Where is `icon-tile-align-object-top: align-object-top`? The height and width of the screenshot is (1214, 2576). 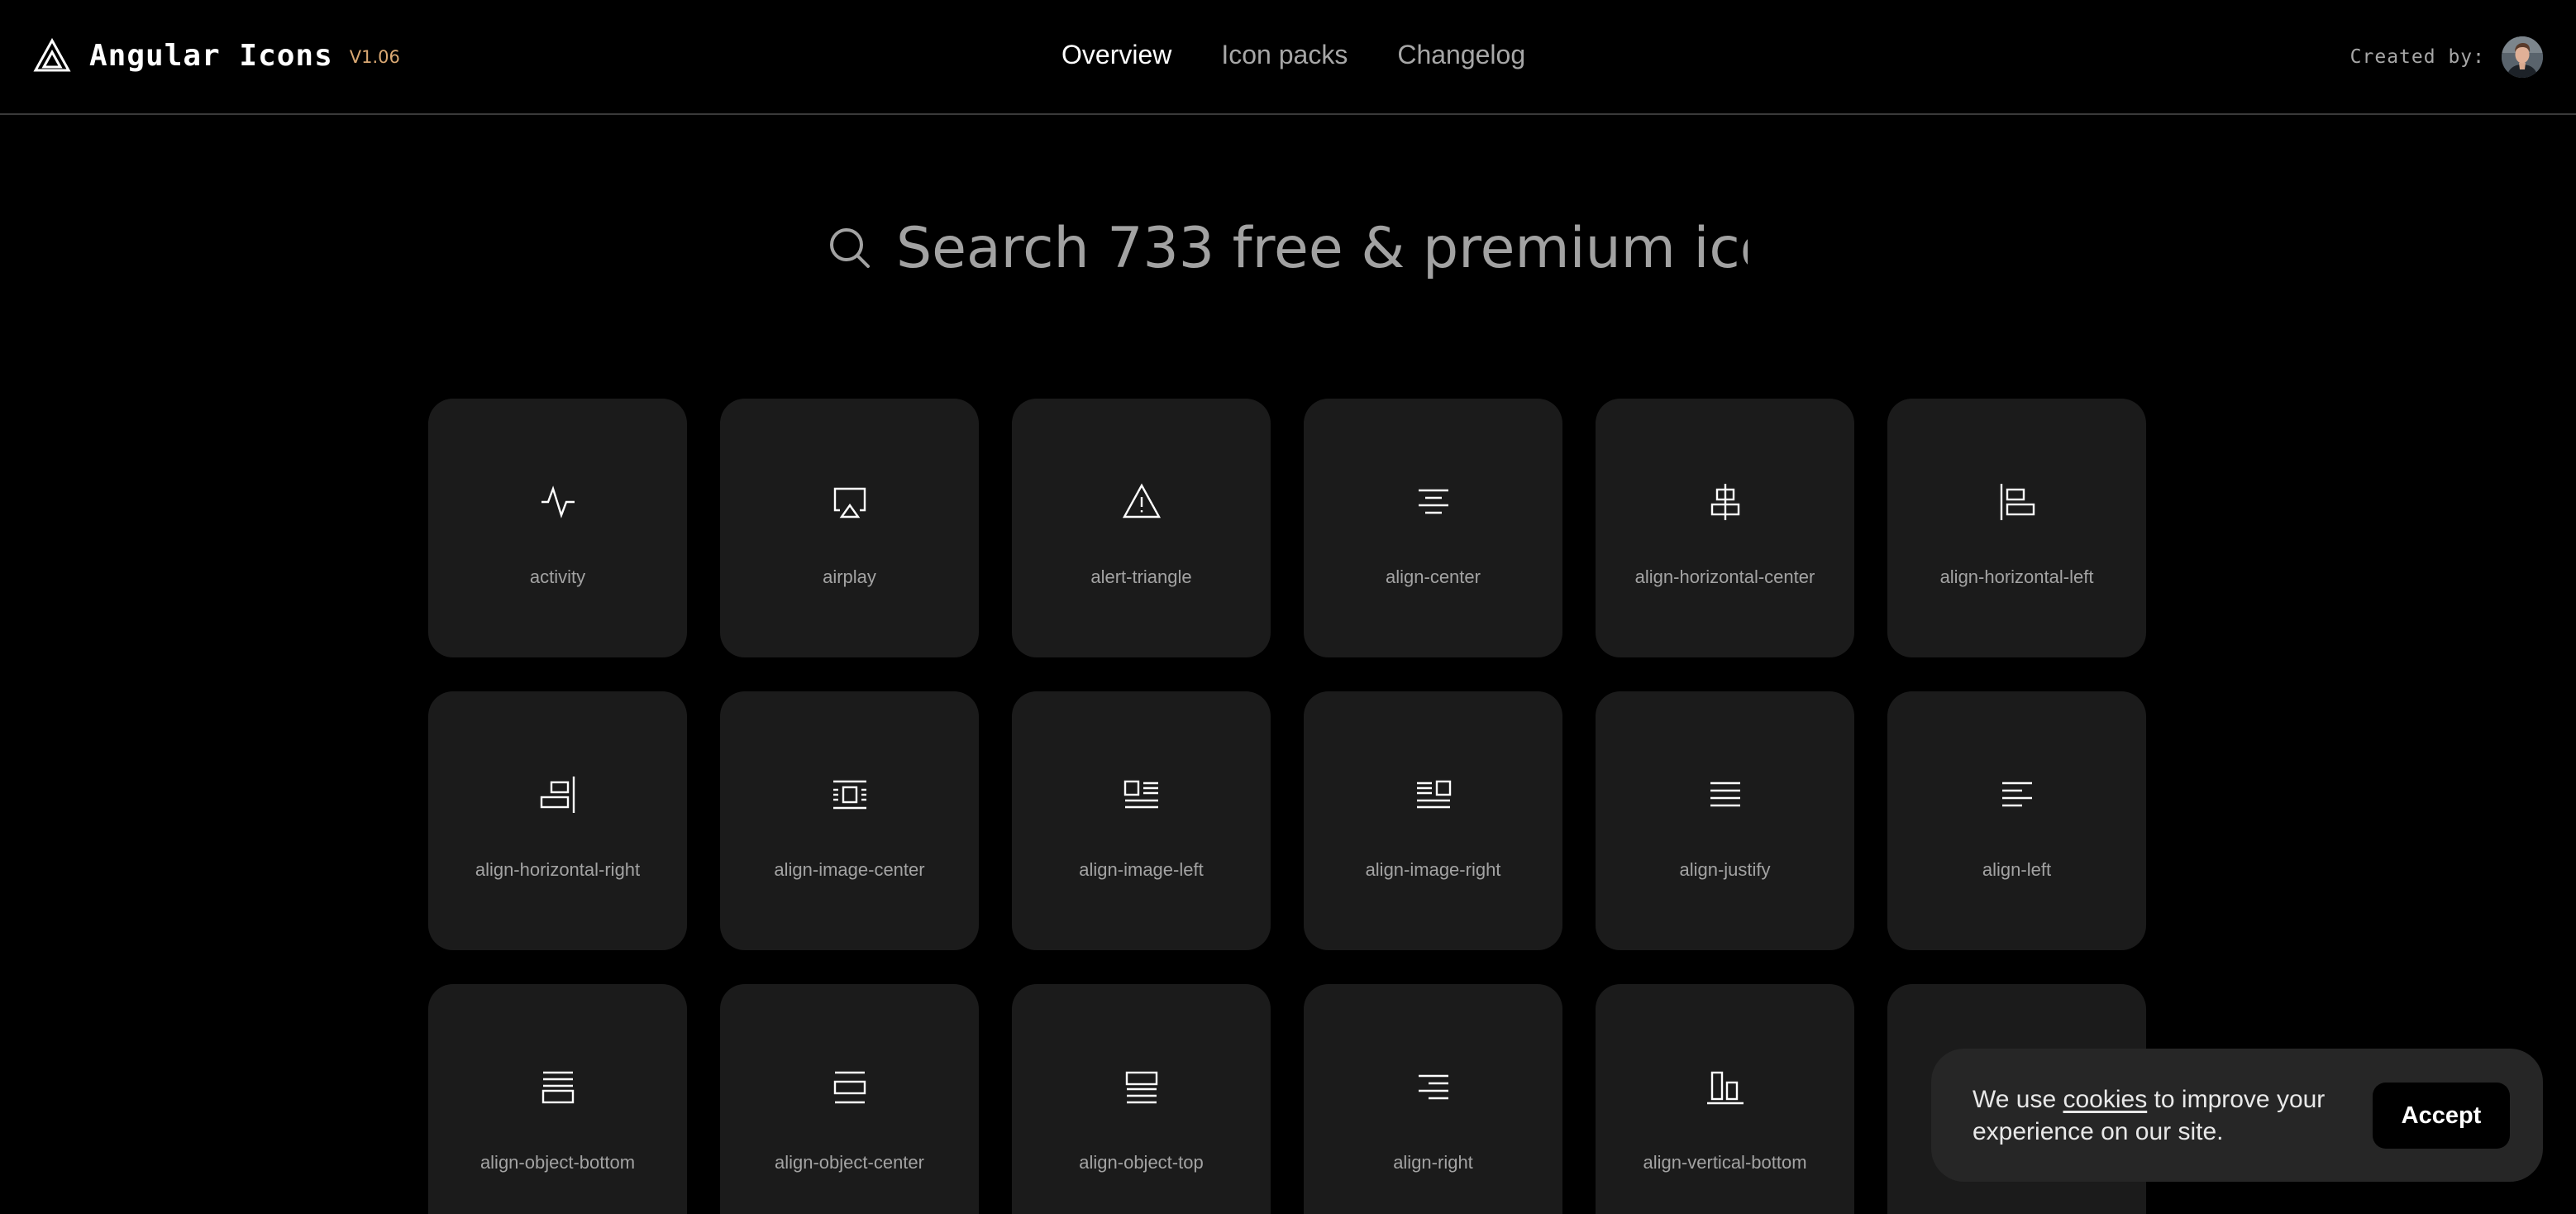
icon-tile-align-object-top: align-object-top is located at coordinates (1141, 1099).